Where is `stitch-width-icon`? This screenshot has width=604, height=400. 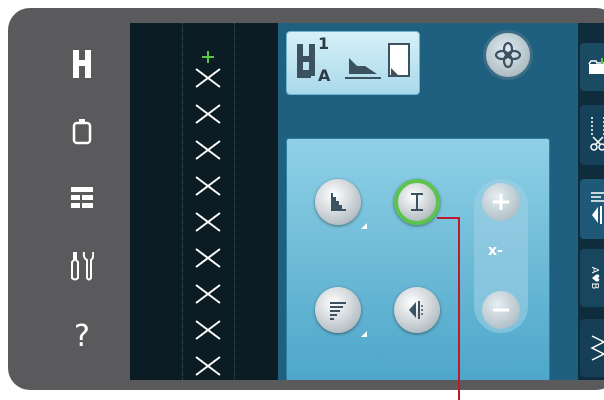 stitch-width-icon is located at coordinates (338, 202).